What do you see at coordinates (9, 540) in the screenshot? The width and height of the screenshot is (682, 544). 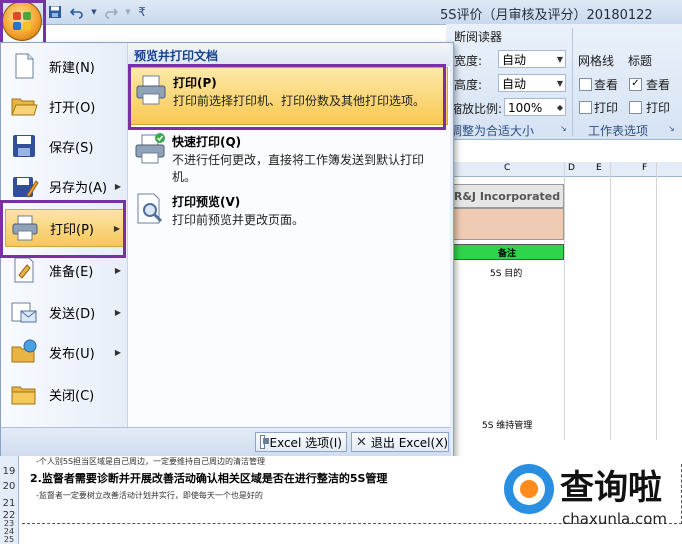 I see `row-number: 25` at bounding box center [9, 540].